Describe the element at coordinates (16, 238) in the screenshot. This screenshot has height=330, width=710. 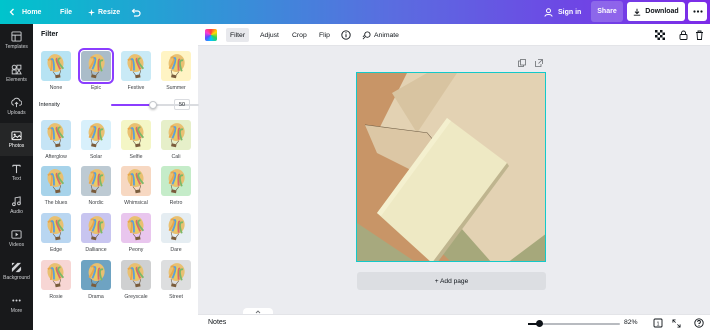
I see `nav-item-videos: Videos` at that location.